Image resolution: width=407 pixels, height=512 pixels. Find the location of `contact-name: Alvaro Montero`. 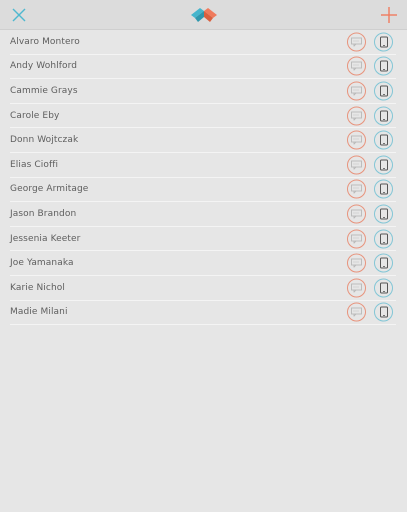

contact-name: Alvaro Montero is located at coordinates (45, 41).